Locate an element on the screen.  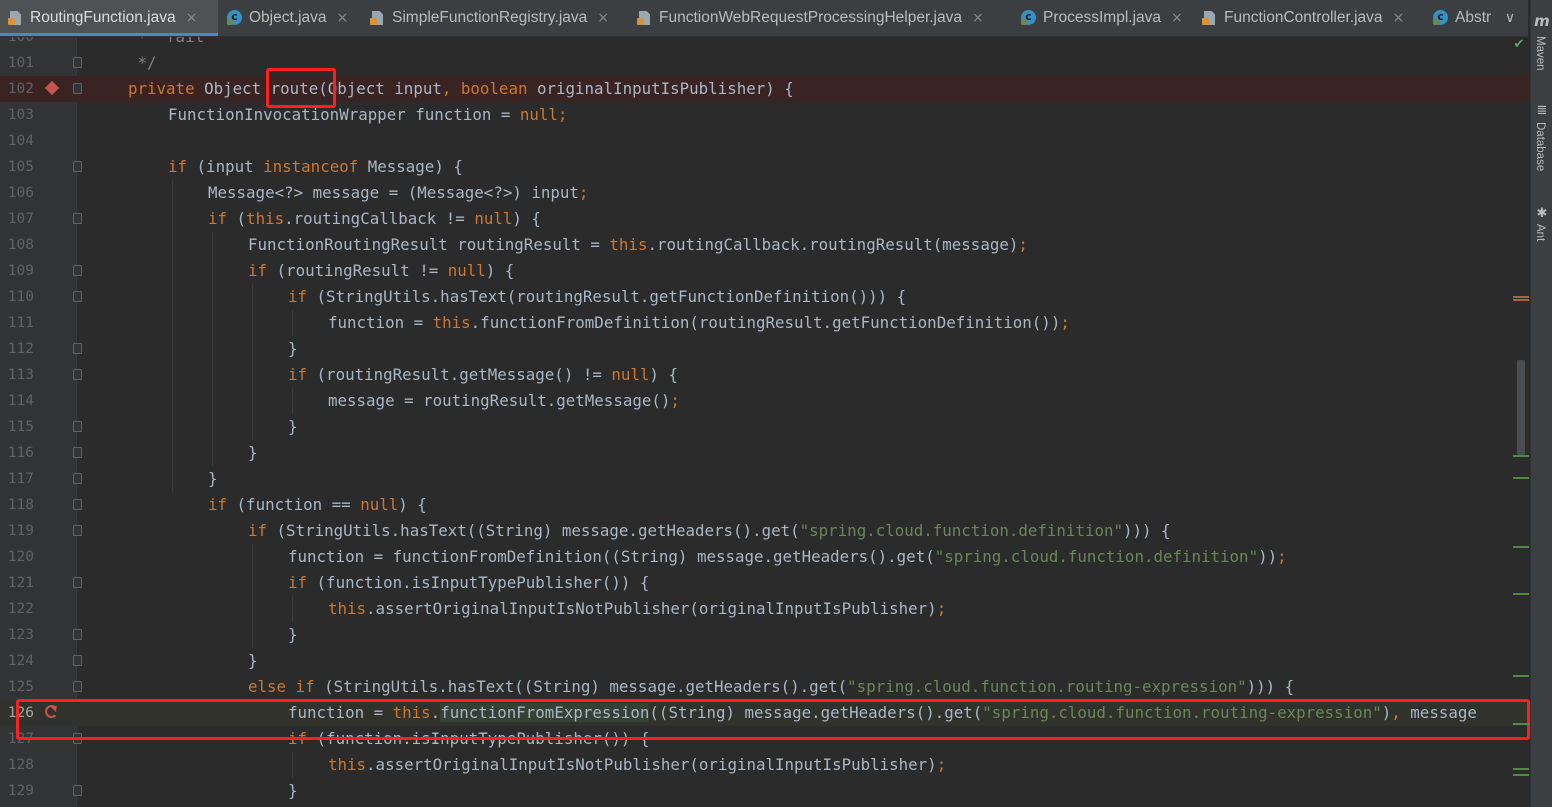
maven-tool-window: Maven is located at coordinates (1540, 53).